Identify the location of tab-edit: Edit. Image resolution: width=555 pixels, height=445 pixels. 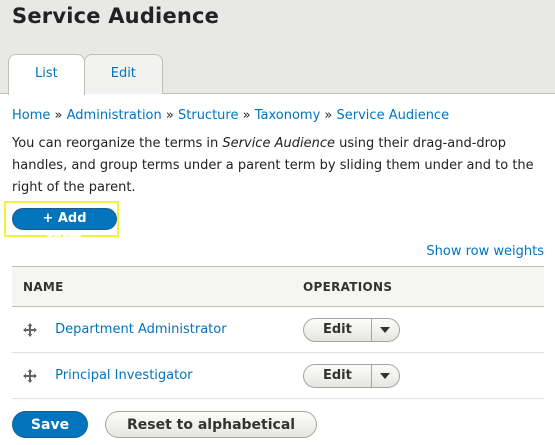
(123, 74).